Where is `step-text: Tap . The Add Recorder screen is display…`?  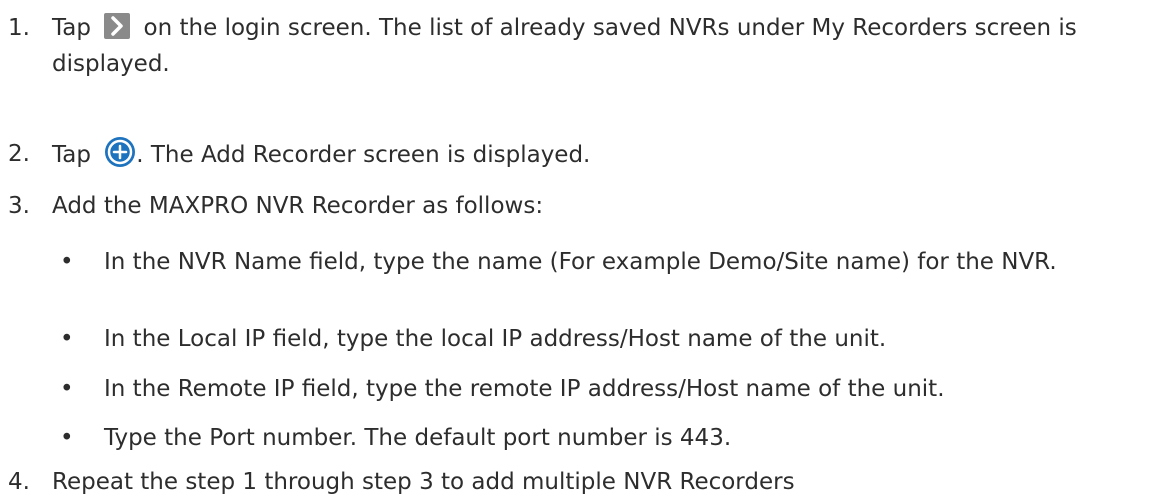 step-text: Tap . The Add Recorder screen is display… is located at coordinates (594, 154).